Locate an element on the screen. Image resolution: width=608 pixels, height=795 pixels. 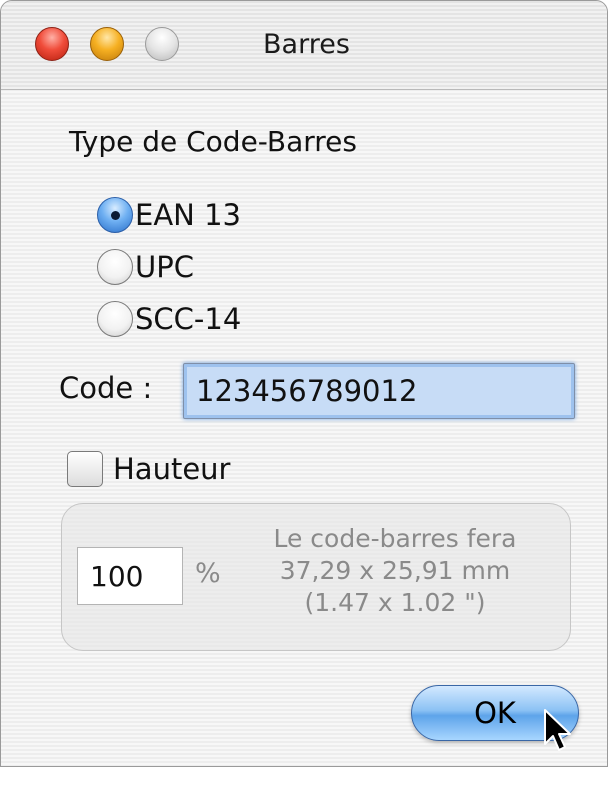
window-title: Barres is located at coordinates (306, 44).